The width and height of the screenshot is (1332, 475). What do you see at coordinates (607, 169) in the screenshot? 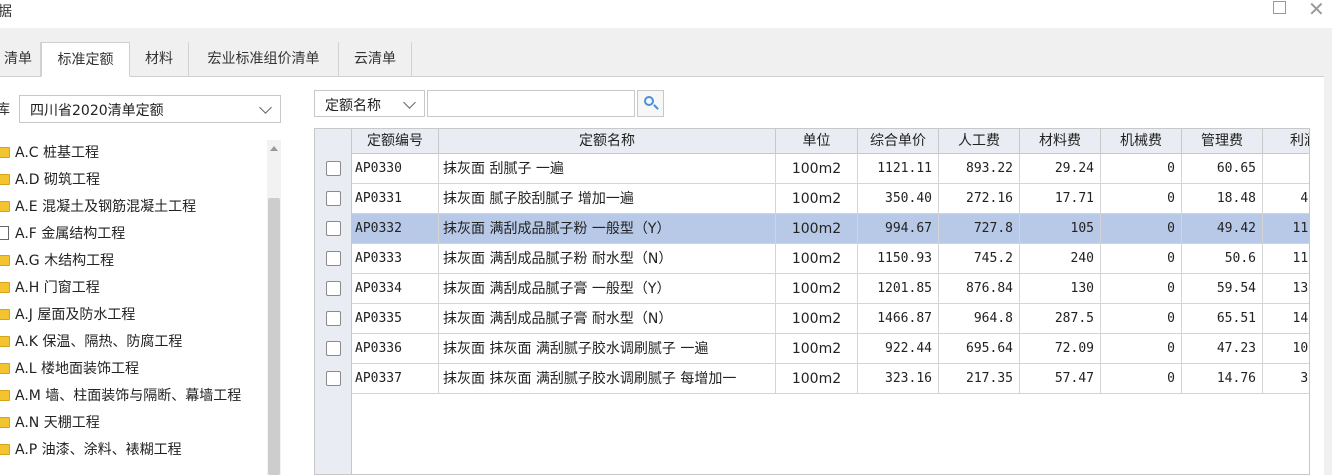
I see `cell-name: 抹灰面 刮腻子 一遍` at bounding box center [607, 169].